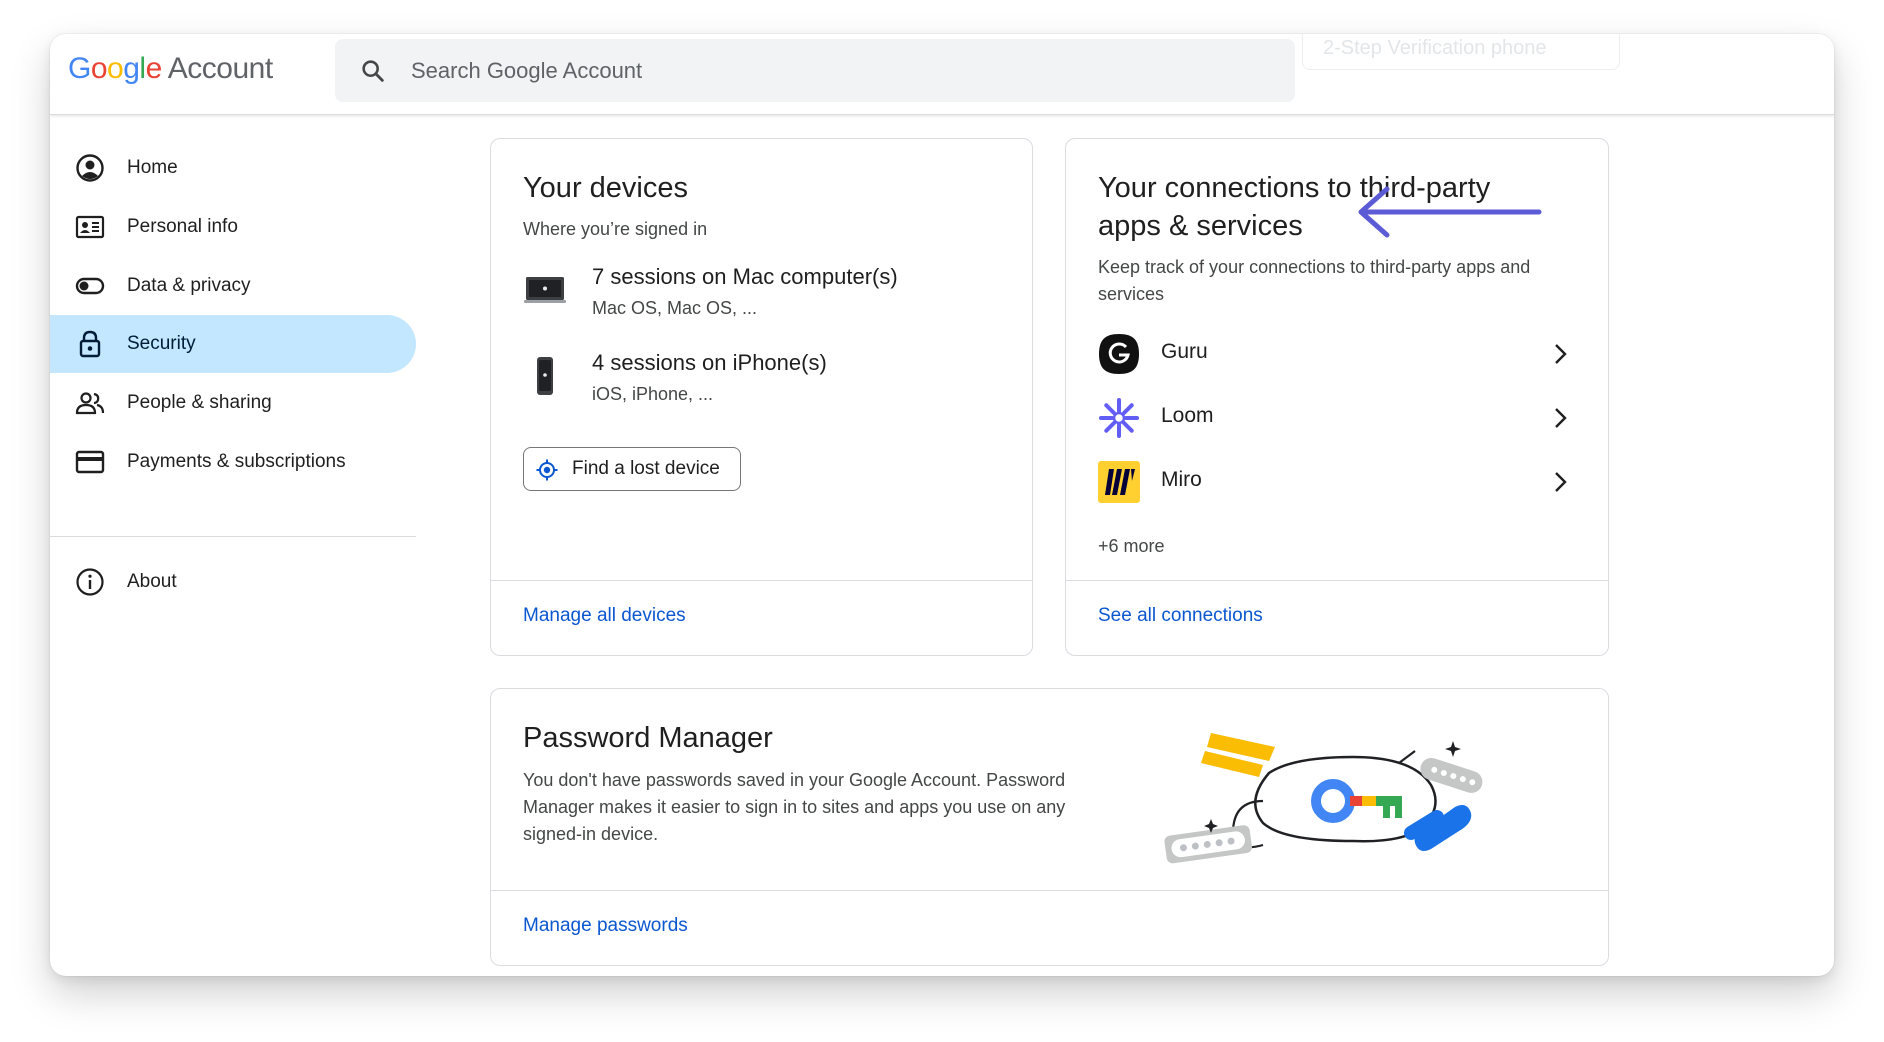 Image resolution: width=1884 pixels, height=1042 pixels. I want to click on sidebar-item-personal-info: Personal info, so click(233, 227).